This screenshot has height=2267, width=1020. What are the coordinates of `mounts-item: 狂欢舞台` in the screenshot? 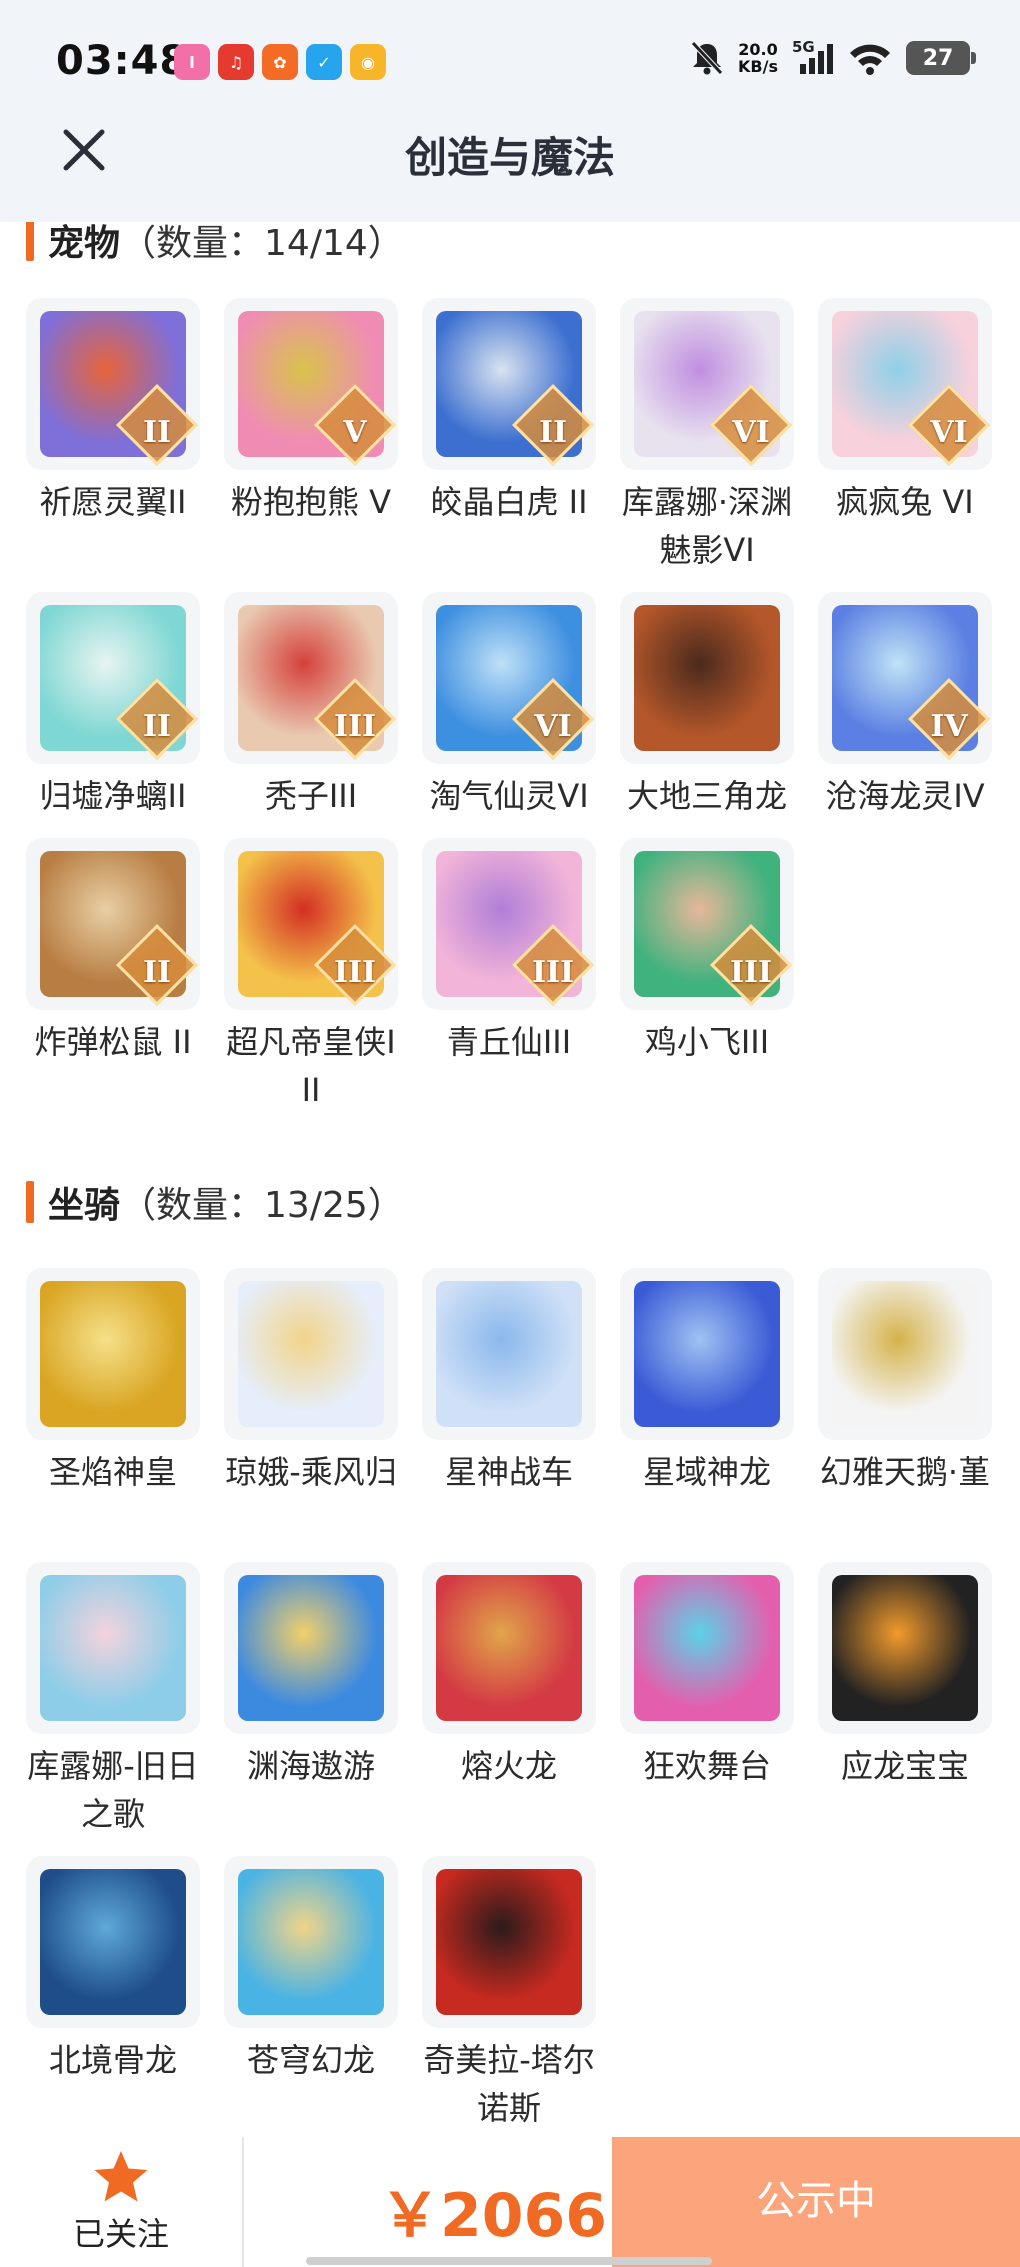 It's located at (707, 1676).